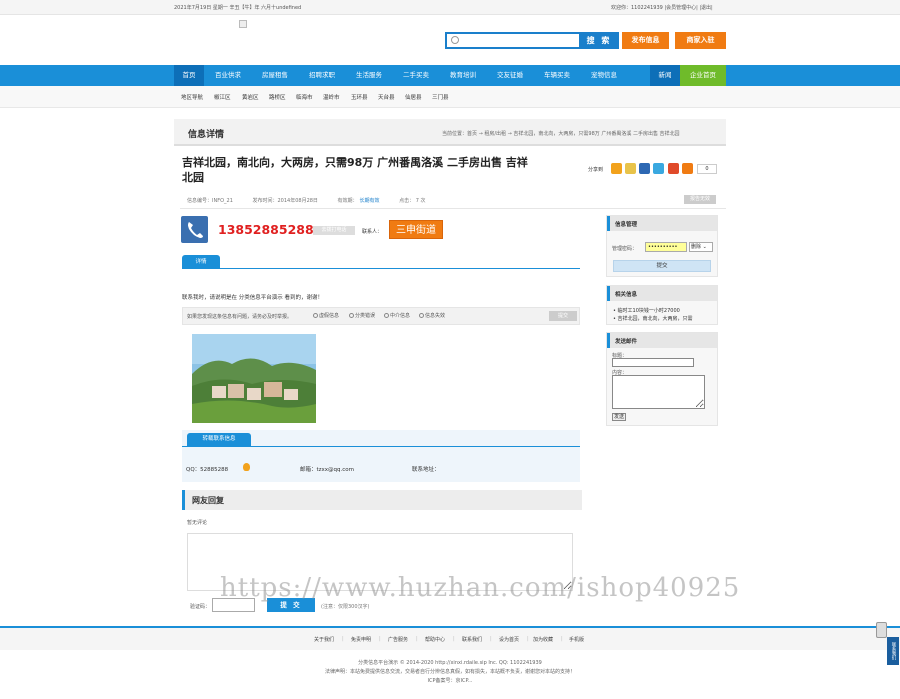 This screenshot has height=699, width=900. Describe the element at coordinates (210, 201) in the screenshot. I see `listing-id: 信息编号：INFO_21` at that location.